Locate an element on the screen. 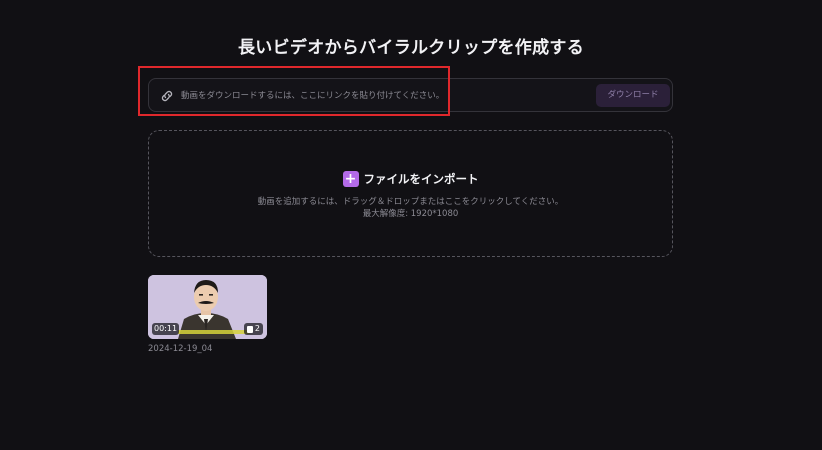 The height and width of the screenshot is (450, 822). download-button: ダウンロード is located at coordinates (633, 95).